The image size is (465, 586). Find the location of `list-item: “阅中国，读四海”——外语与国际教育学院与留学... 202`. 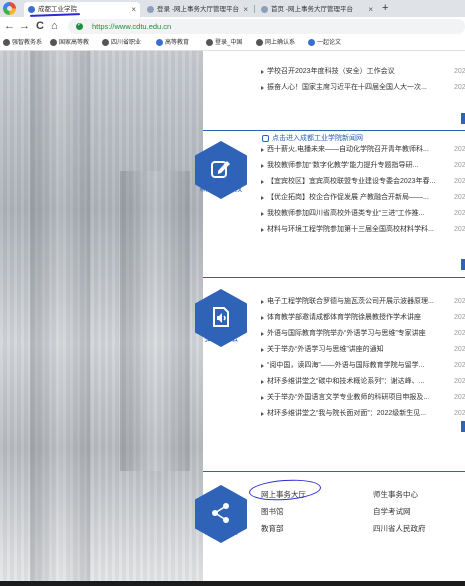

list-item: “阅中国，读四海”——外语与国际教育学院与留学... 202 is located at coordinates (360, 366).